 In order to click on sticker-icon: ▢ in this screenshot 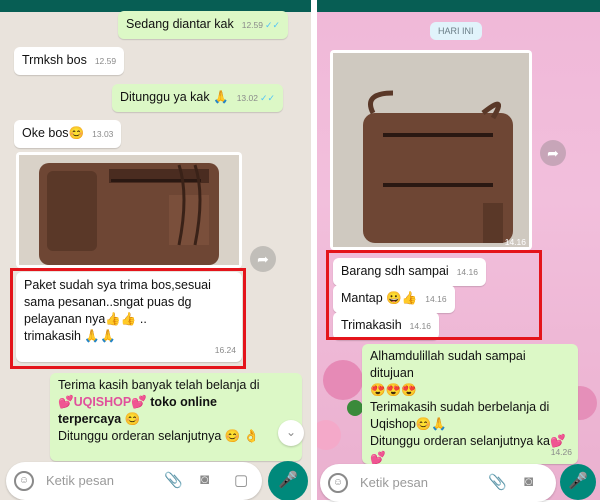, I will do `click(241, 480)`.